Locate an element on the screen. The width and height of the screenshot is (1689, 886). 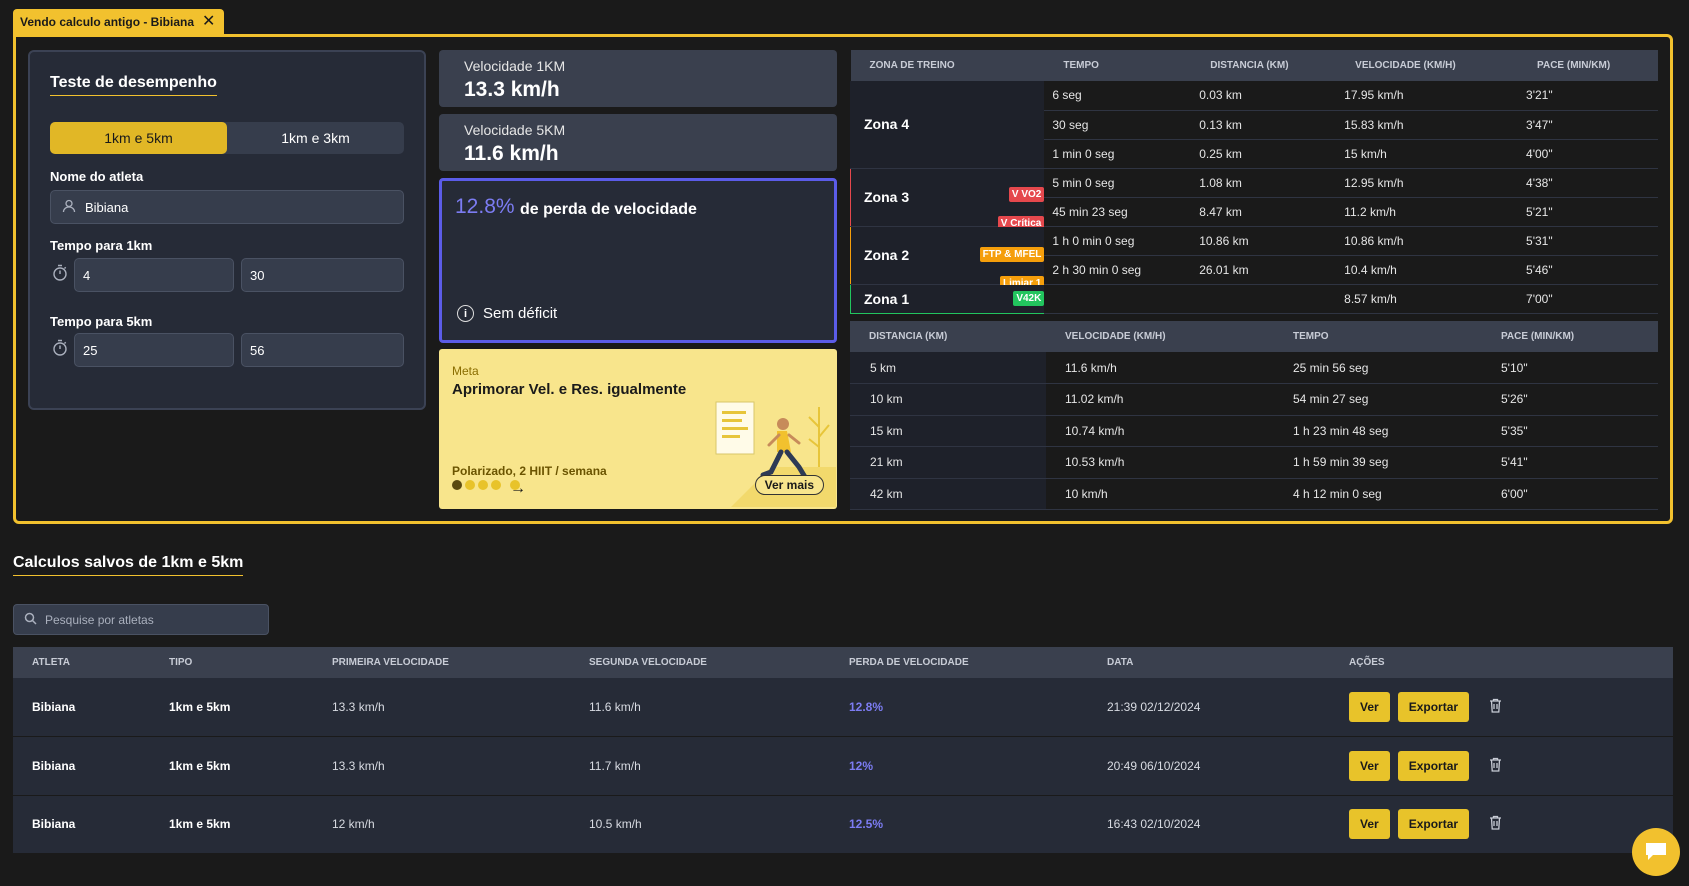
test-card-title: Teste de desempenho is located at coordinates (133, 85).